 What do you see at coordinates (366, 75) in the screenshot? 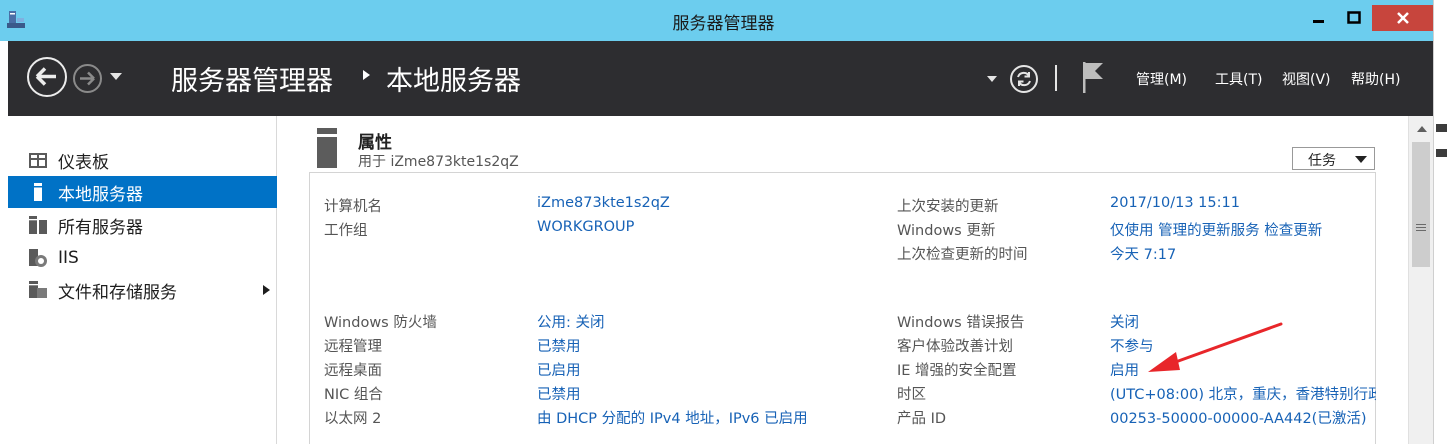
I see `breadcrumb-separator-icon` at bounding box center [366, 75].